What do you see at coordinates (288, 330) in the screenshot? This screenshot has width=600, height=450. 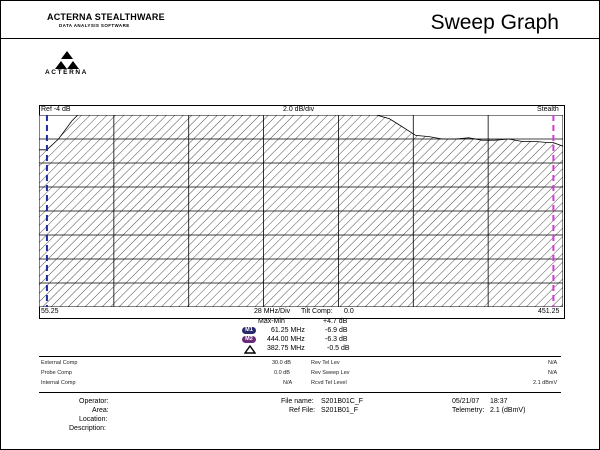 I see `marker-1-frequency: 61.25 MHz` at bounding box center [288, 330].